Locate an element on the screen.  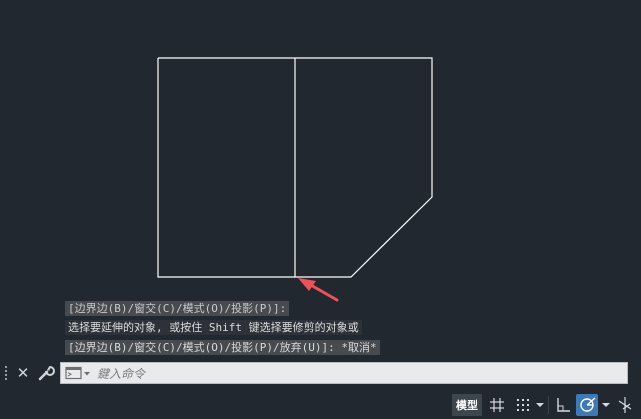
command-history-line: [边界边(B)/窗交(C)/模式(O)/投影(P)]: is located at coordinates (177, 308).